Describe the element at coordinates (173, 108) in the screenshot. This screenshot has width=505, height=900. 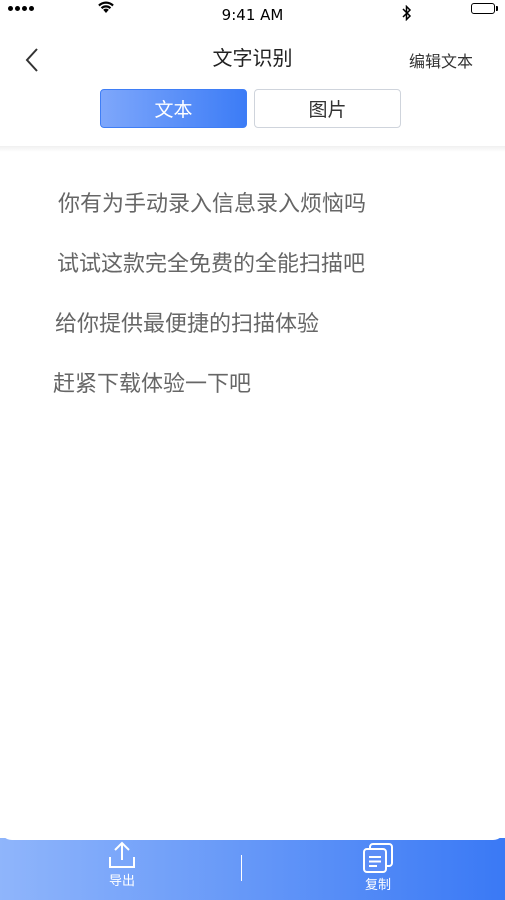
I see `tab-text: 文本` at that location.